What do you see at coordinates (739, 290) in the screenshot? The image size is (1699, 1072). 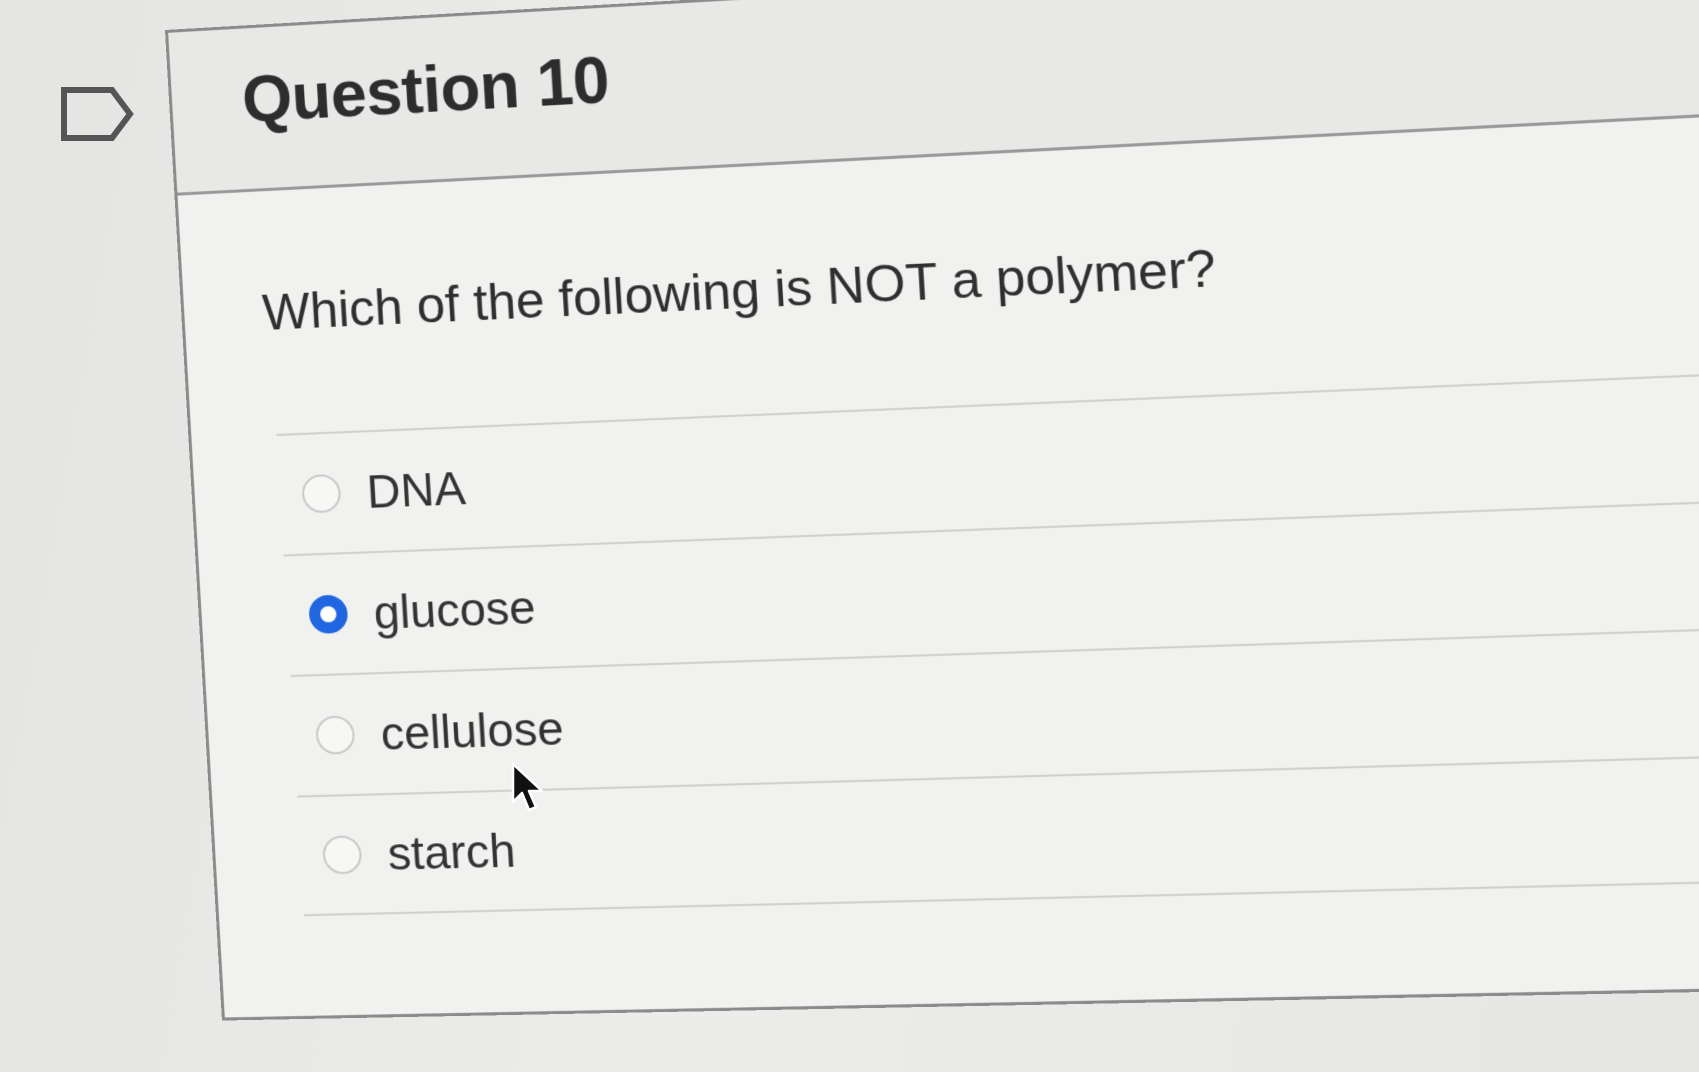 I see `question-text: Which of the following is NOT a polymer?` at bounding box center [739, 290].